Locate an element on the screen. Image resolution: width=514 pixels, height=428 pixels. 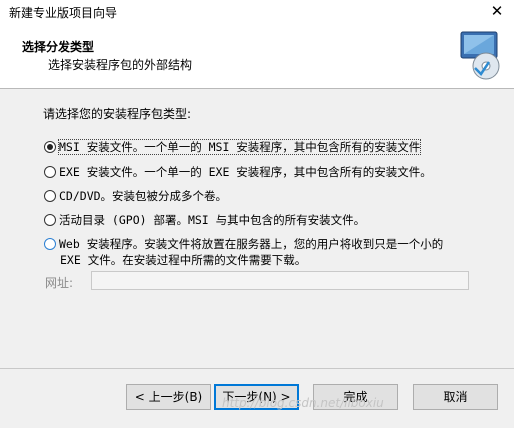
option-msi: MSI 安装文件。一个单一的 MSI 安装程序，其中包含所有的安装文件 is located at coordinates (233, 147).